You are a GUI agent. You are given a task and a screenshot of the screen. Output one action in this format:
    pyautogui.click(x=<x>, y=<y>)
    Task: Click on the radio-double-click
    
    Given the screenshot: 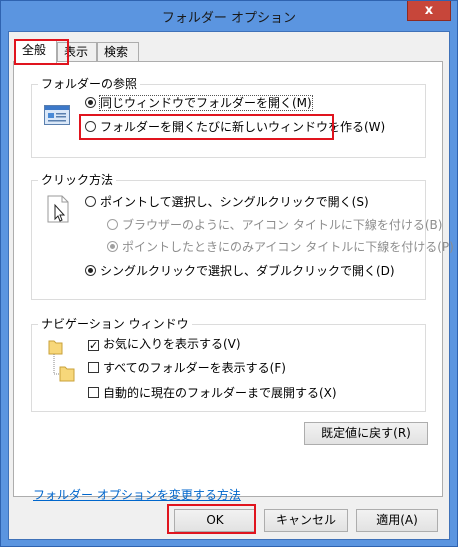 What is the action you would take?
    pyautogui.click(x=90, y=270)
    